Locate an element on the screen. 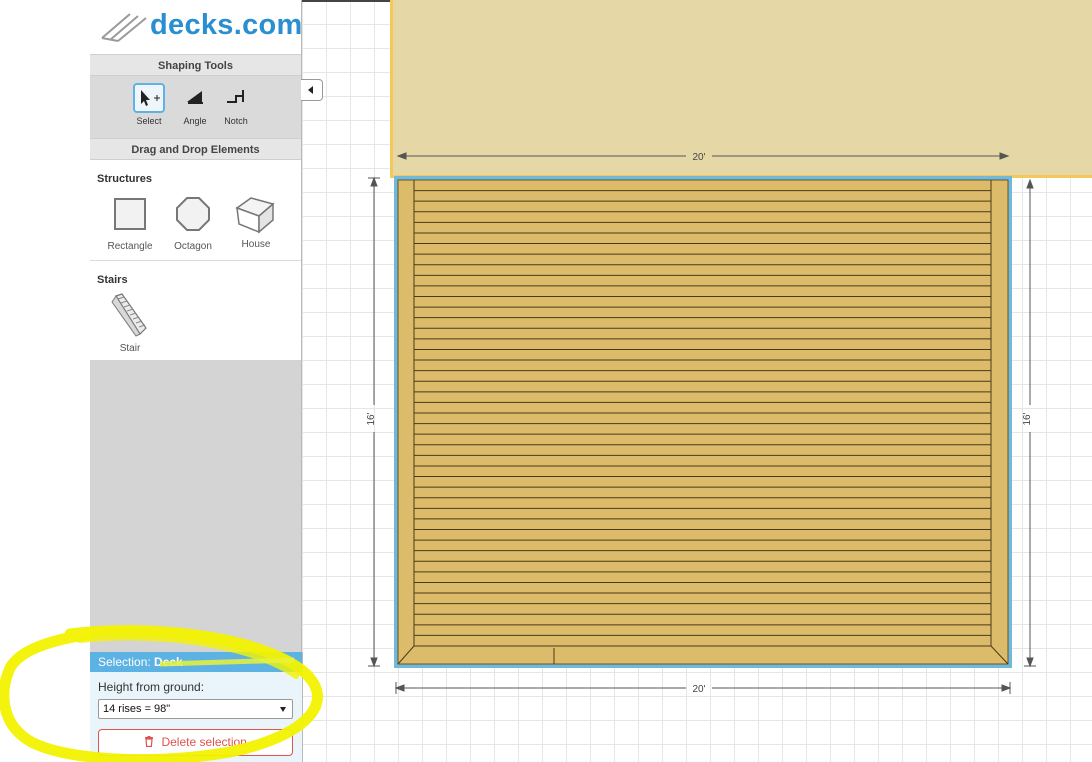 The height and width of the screenshot is (762, 1092). stairs-title: Stairs is located at coordinates (112, 280).